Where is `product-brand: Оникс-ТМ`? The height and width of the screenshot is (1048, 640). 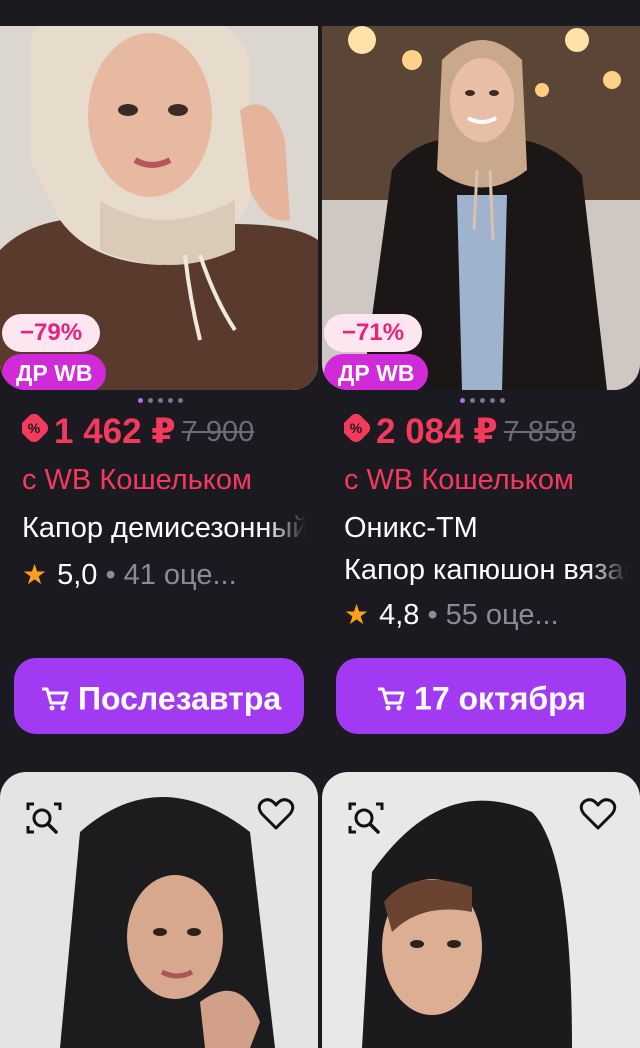
product-brand: Оникс-ТМ is located at coordinates (486, 528).